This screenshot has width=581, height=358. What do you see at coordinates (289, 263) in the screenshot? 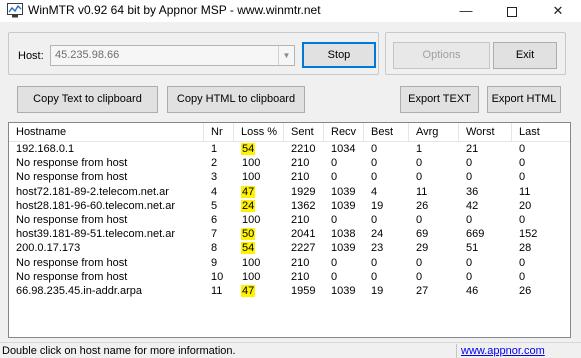
I see `table-row: No response from host 9 100 210 0 0 0 0 0` at bounding box center [289, 263].